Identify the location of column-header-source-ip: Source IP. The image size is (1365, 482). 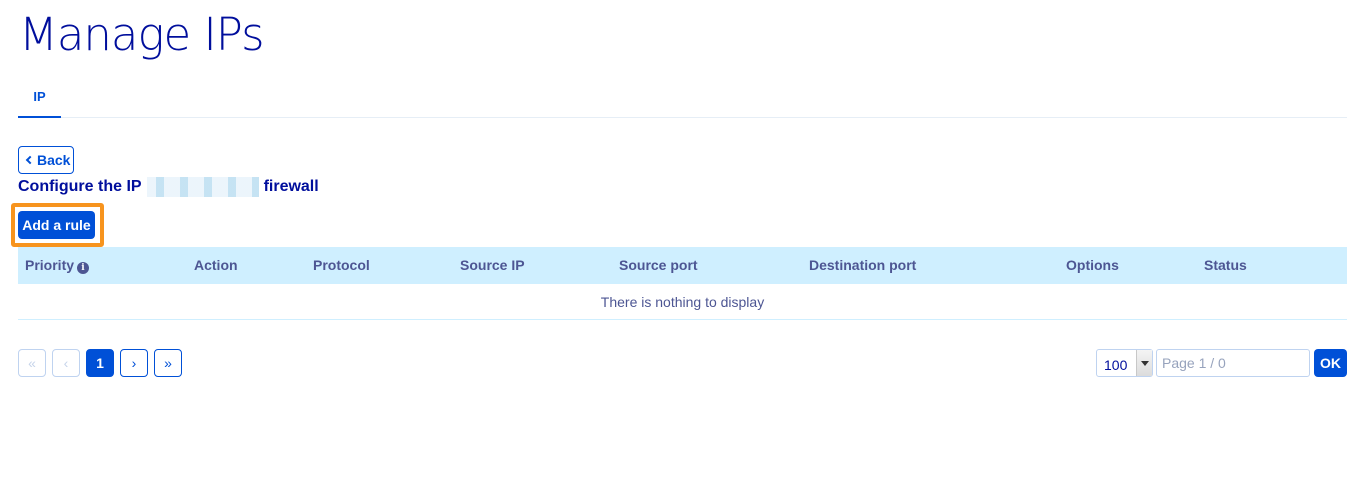
(492, 265).